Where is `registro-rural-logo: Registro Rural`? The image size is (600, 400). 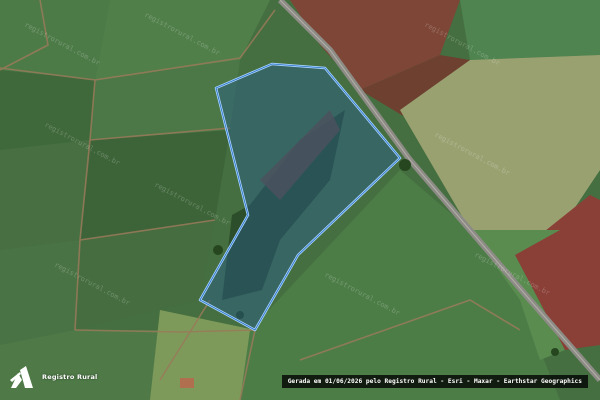
registro-rural-logo: Registro Rural is located at coordinates (52, 377).